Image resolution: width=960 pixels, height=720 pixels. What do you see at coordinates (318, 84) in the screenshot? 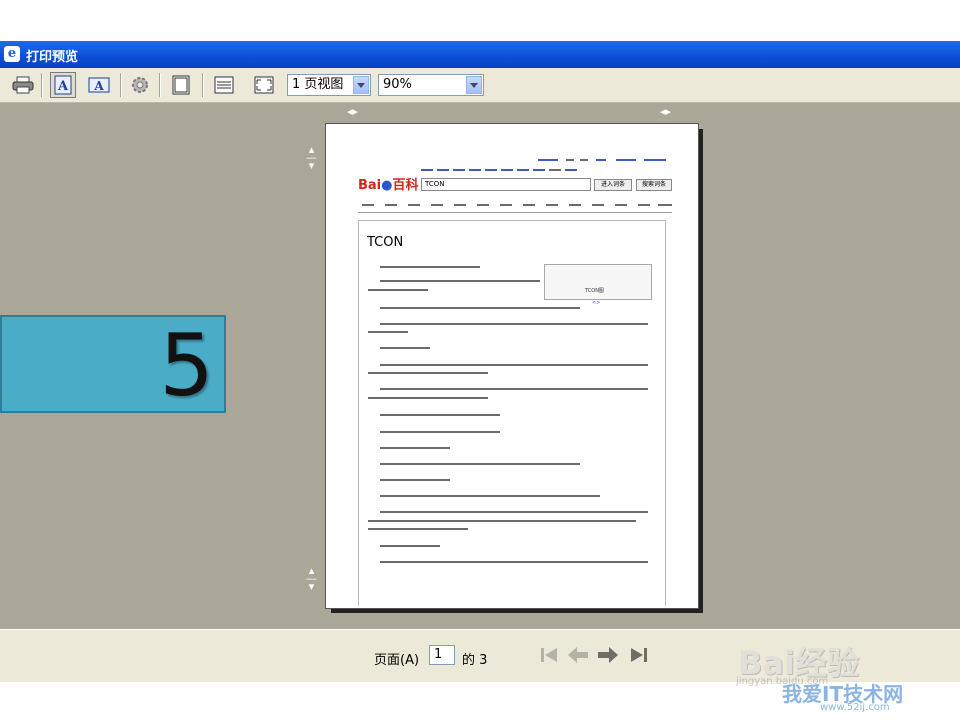
I see `view-mode-value: 1 页视图` at bounding box center [318, 84].